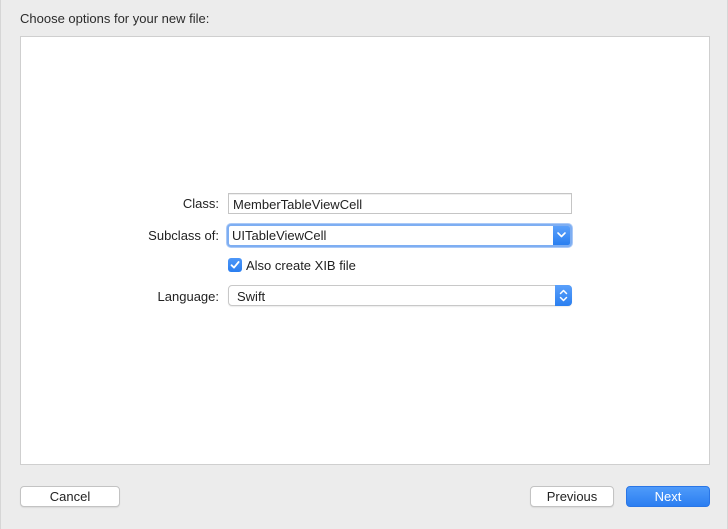 The image size is (728, 529). Describe the element at coordinates (70, 496) in the screenshot. I see `cancel-button: Cancel` at that location.